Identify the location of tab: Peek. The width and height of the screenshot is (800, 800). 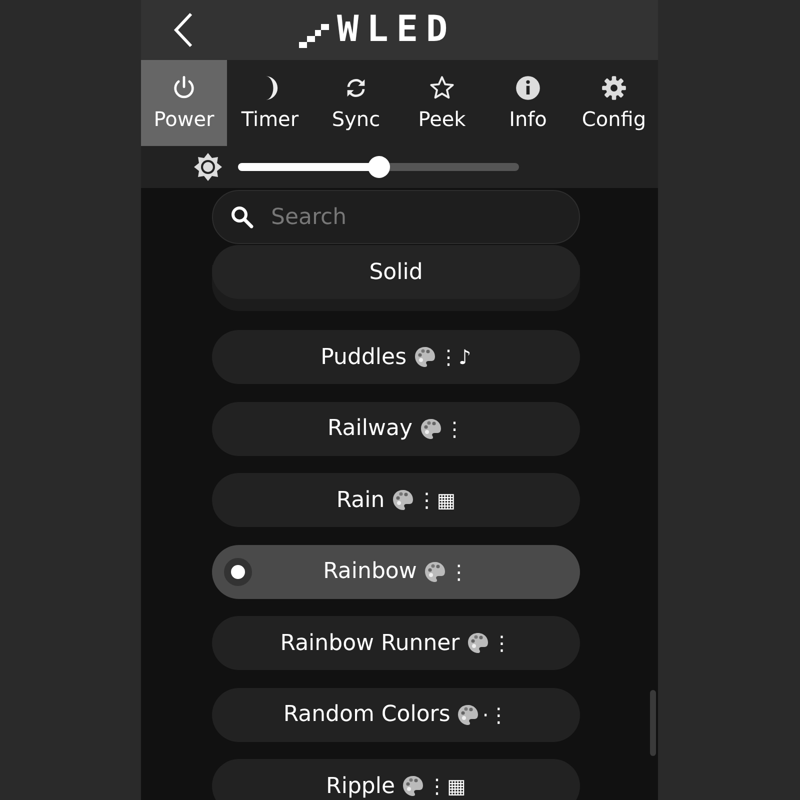
(442, 103).